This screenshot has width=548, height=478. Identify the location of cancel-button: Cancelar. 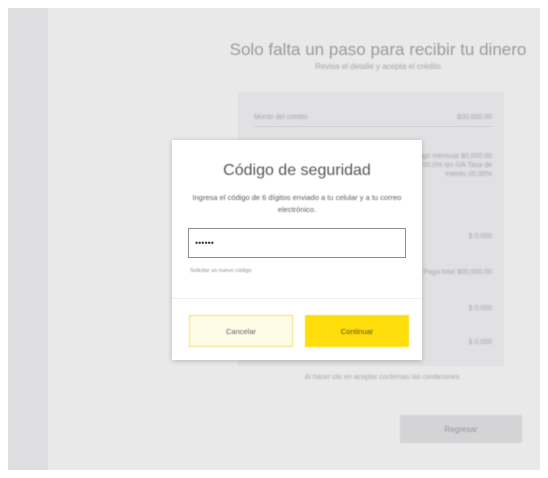
(241, 331).